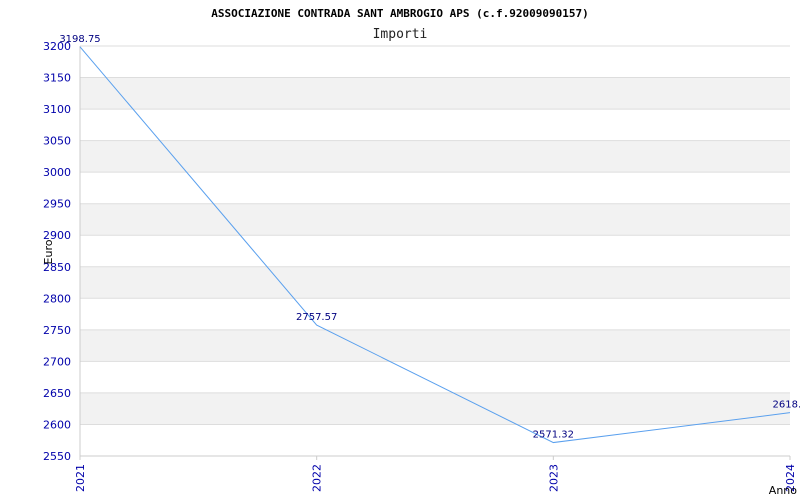 The width and height of the screenshot is (800, 500). Describe the element at coordinates (786, 405) in the screenshot. I see `data-label: 2618.7` at that location.